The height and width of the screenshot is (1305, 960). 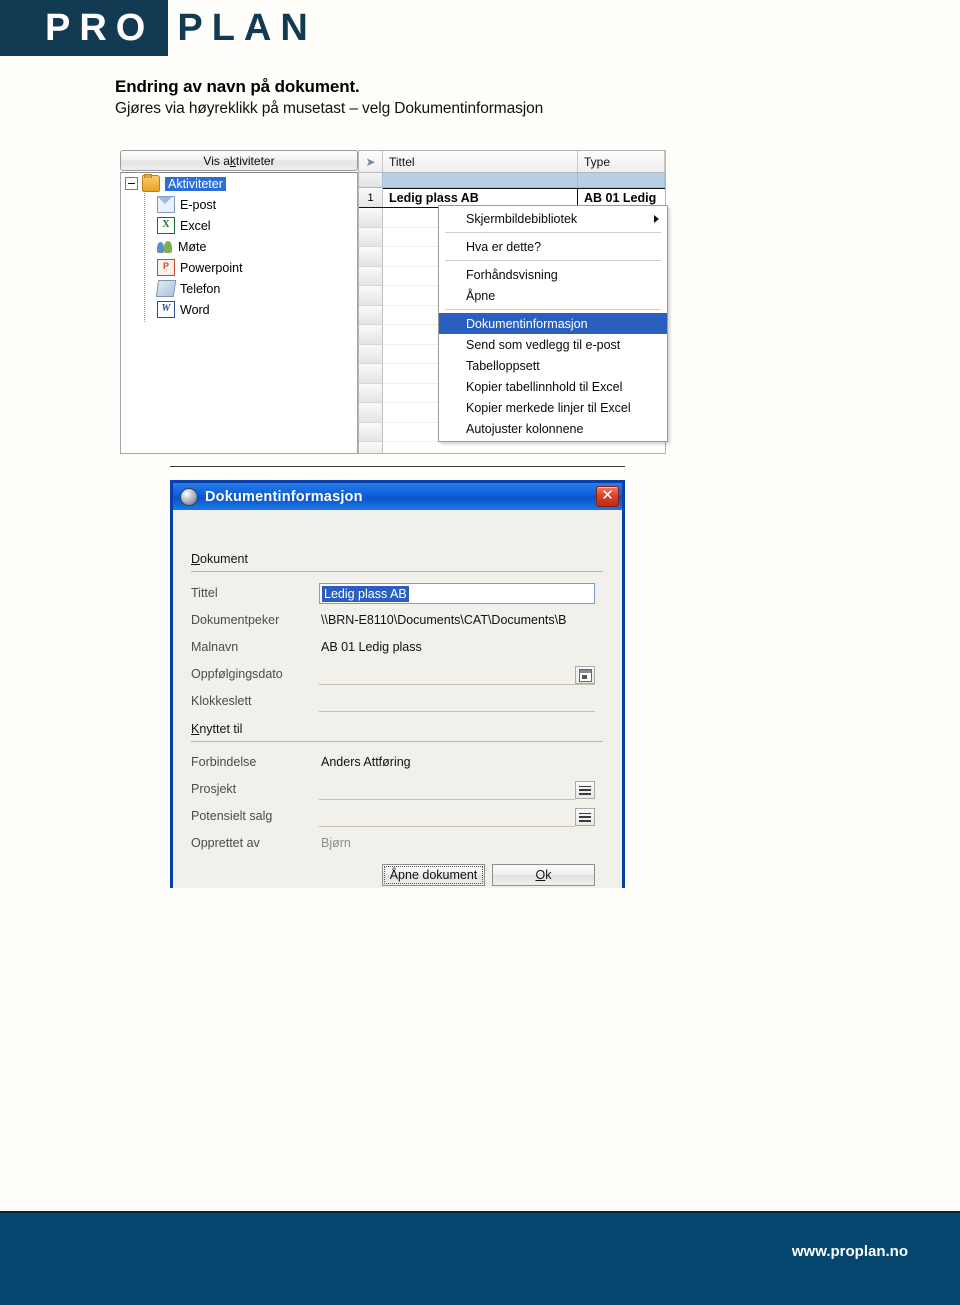 I want to click on background-grid-lines, so click(x=397, y=470).